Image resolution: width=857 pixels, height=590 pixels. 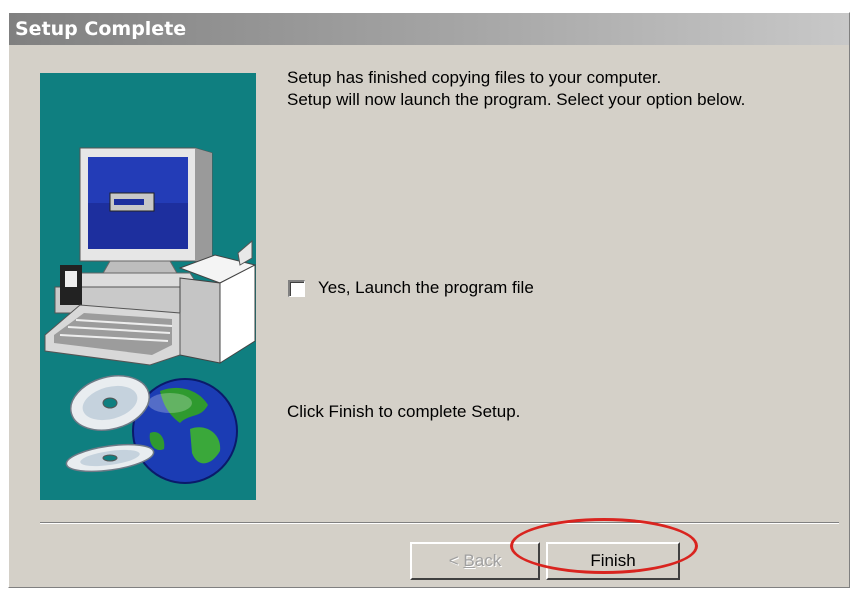 What do you see at coordinates (429, 29) in the screenshot?
I see `title-bar: Setup Complete` at bounding box center [429, 29].